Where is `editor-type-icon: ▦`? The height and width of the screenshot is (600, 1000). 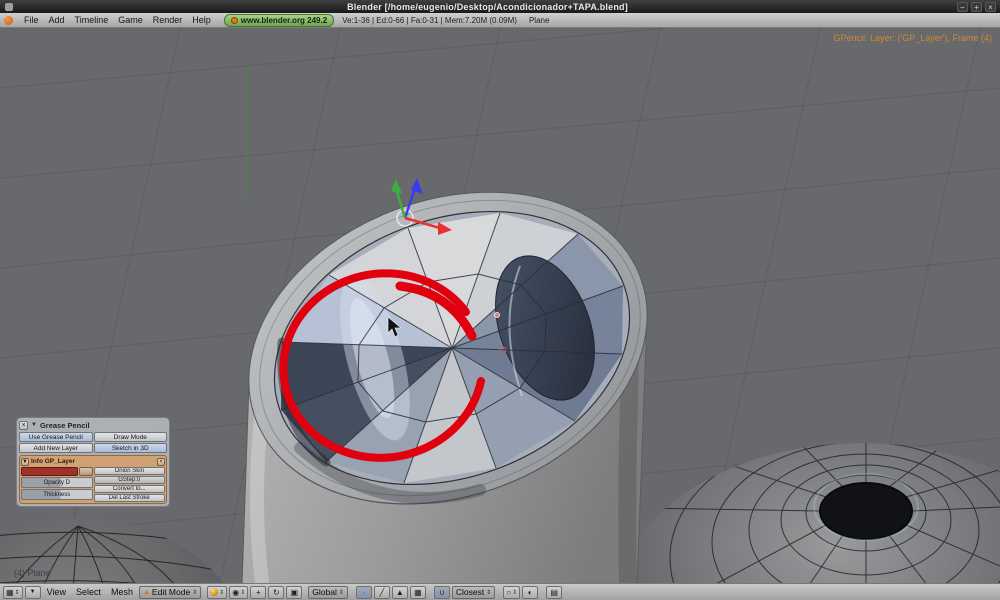 editor-type-icon: ▦ is located at coordinates (10, 592).